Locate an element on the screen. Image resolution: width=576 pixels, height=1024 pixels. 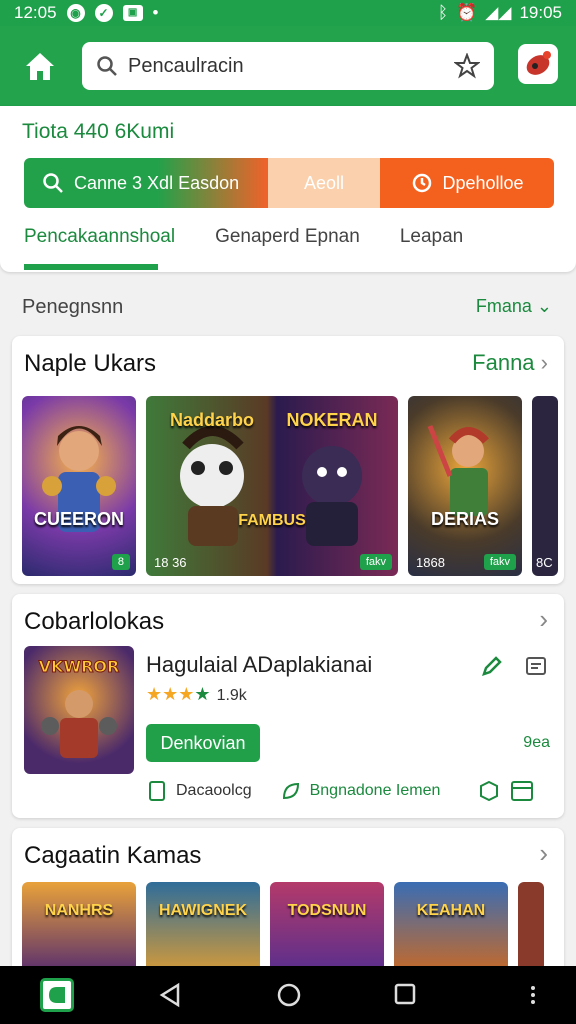
tab-3: Leapan is located at coordinates (431, 249).